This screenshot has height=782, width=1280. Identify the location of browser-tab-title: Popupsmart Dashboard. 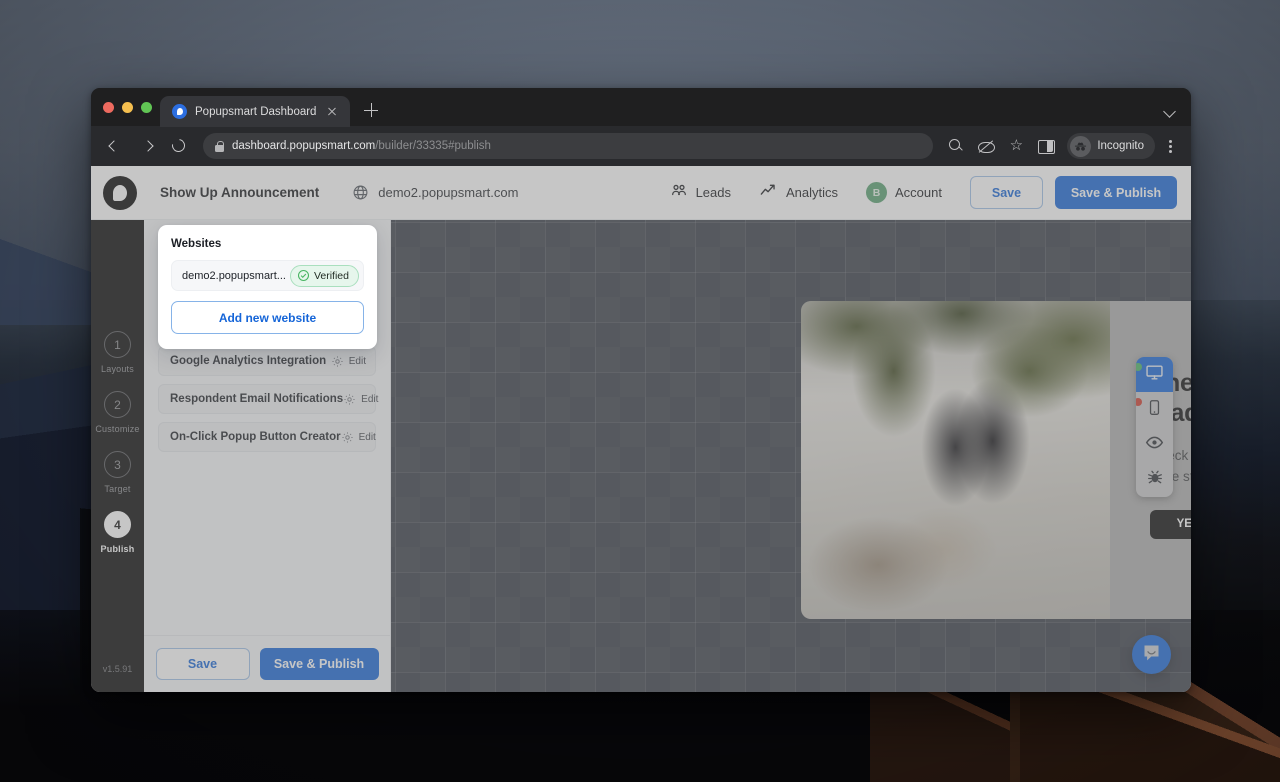
(256, 111).